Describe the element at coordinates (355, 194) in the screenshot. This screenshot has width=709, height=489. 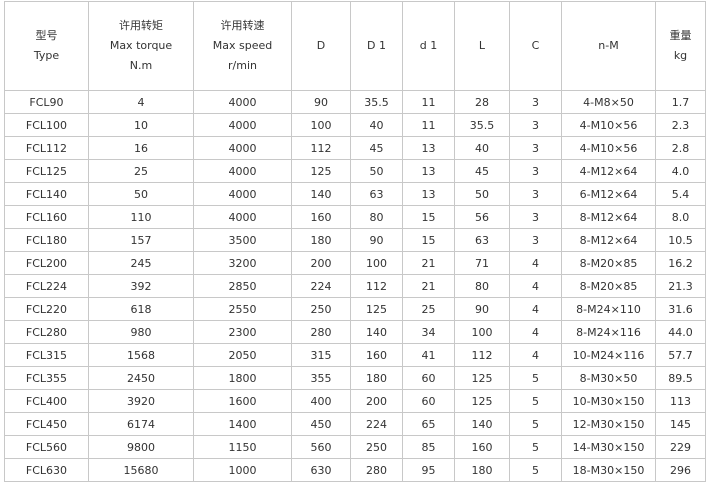
I see `table-row: FCL140 50 4000 140 63 13 50 3 6-M12×64 5.4` at that location.